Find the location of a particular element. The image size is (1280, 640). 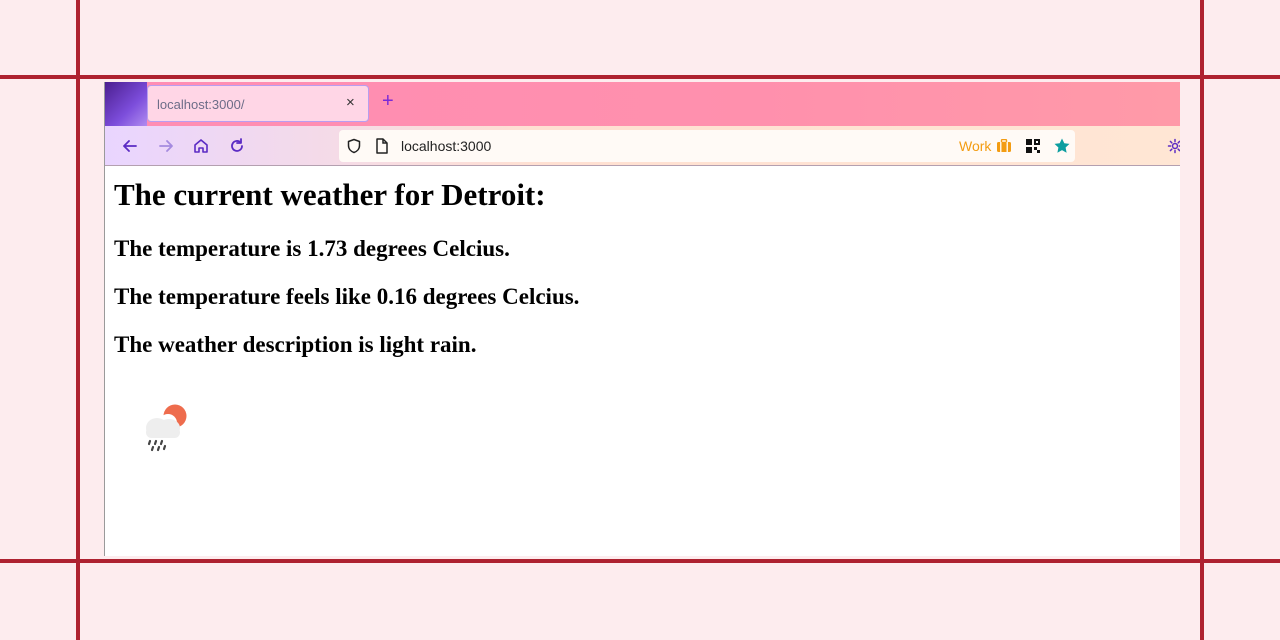

tab-localhost: localhost:3000/ × is located at coordinates (258, 103).